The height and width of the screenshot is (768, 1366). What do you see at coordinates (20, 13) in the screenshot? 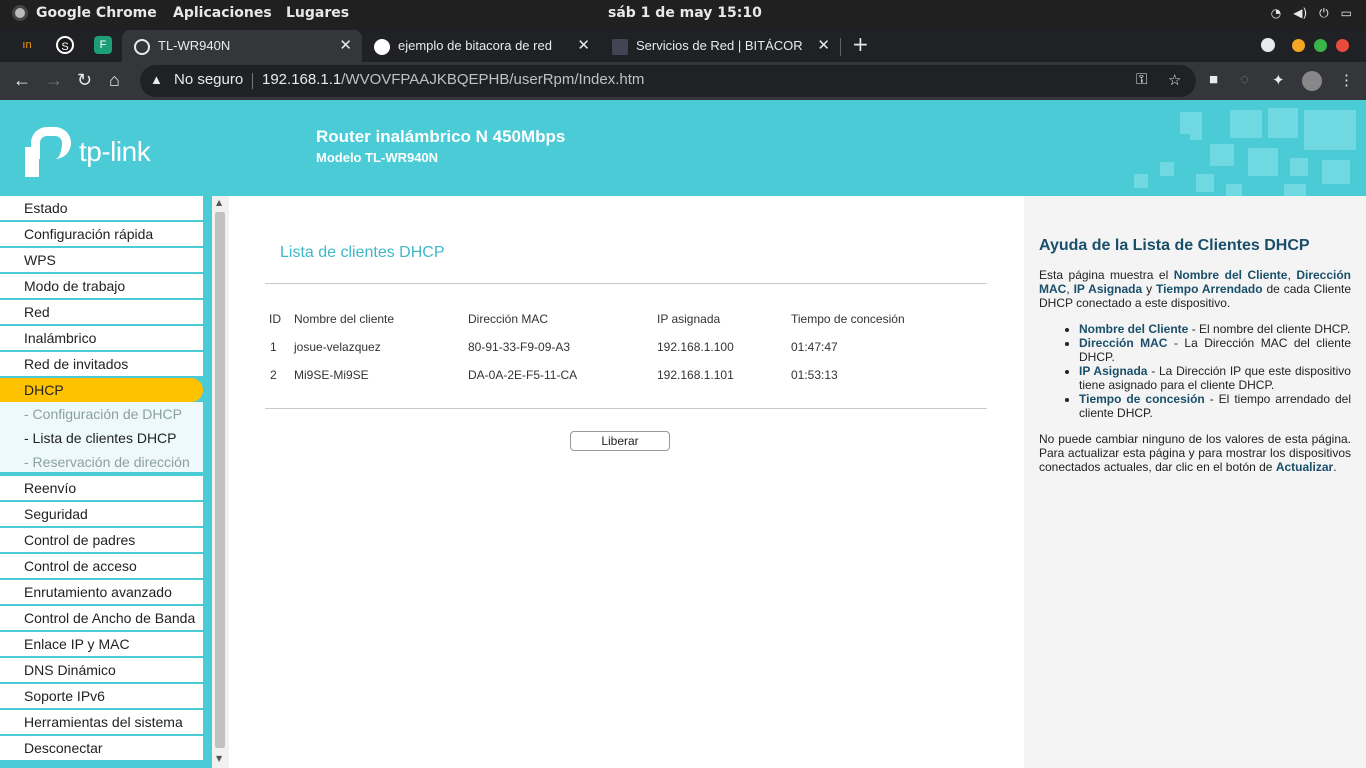
I see `chrome-icon` at bounding box center [20, 13].